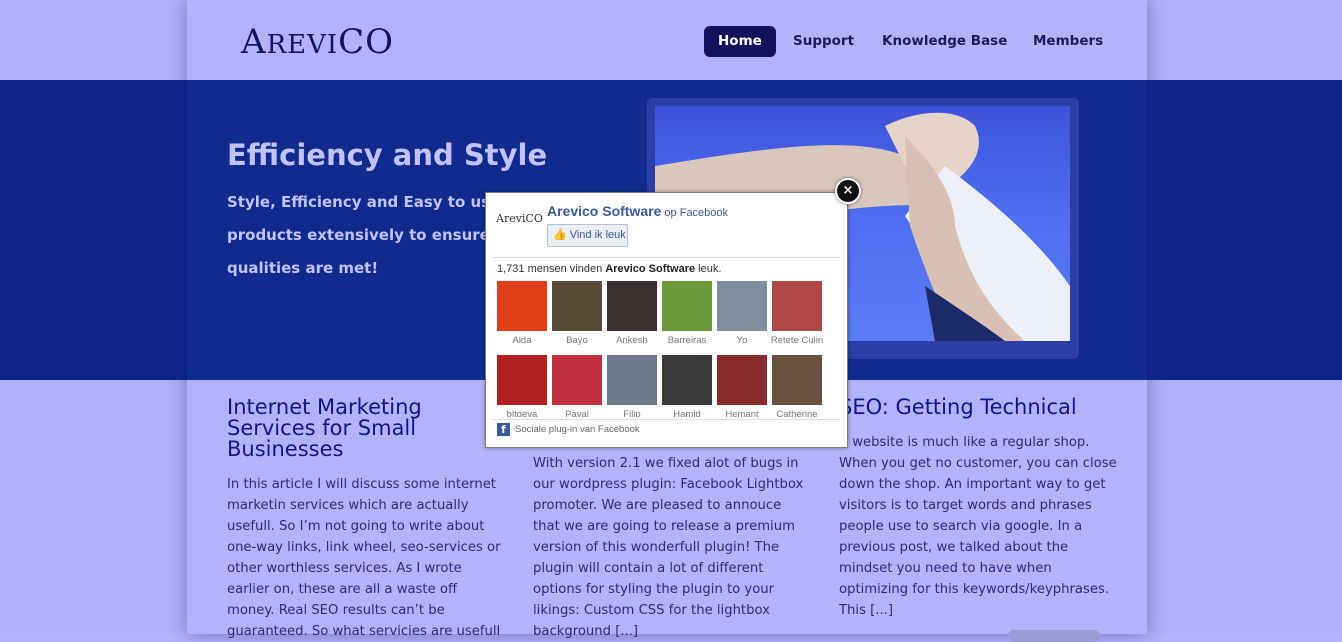  What do you see at coordinates (1068, 41) in the screenshot?
I see `nav-members: Members` at bounding box center [1068, 41].